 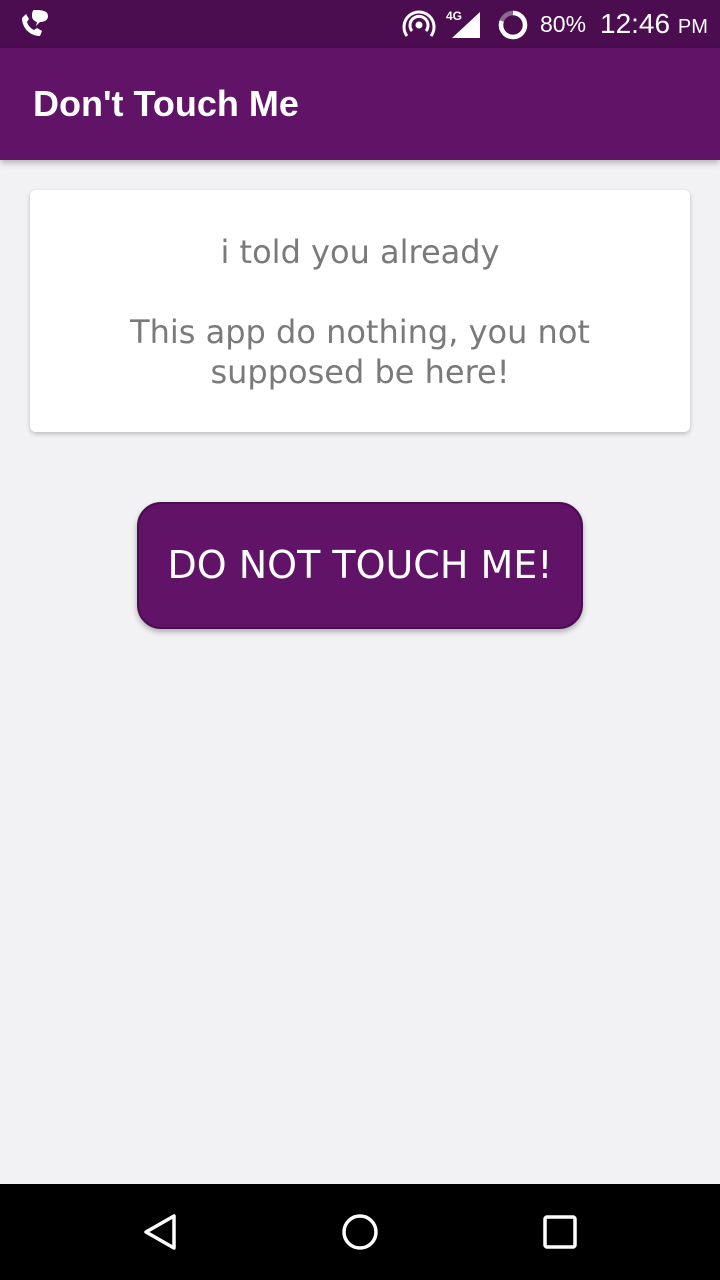 I want to click on clock-time: 12:46, so click(x=635, y=23).